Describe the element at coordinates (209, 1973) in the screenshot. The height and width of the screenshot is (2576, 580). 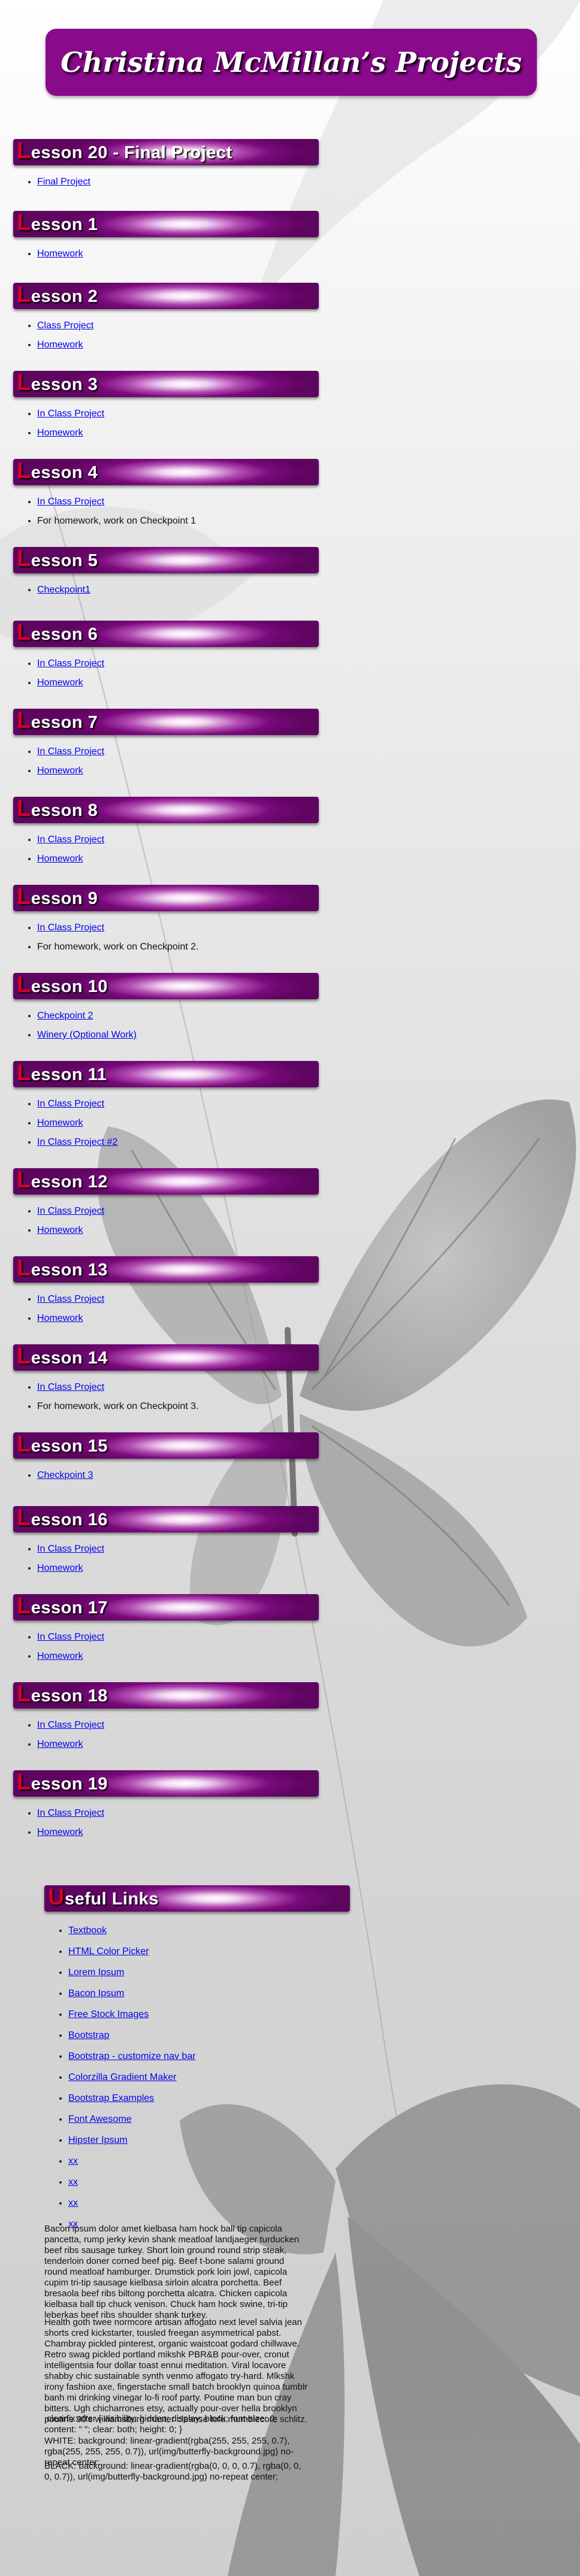
I see `list-item: Lorem Ipsum` at that location.